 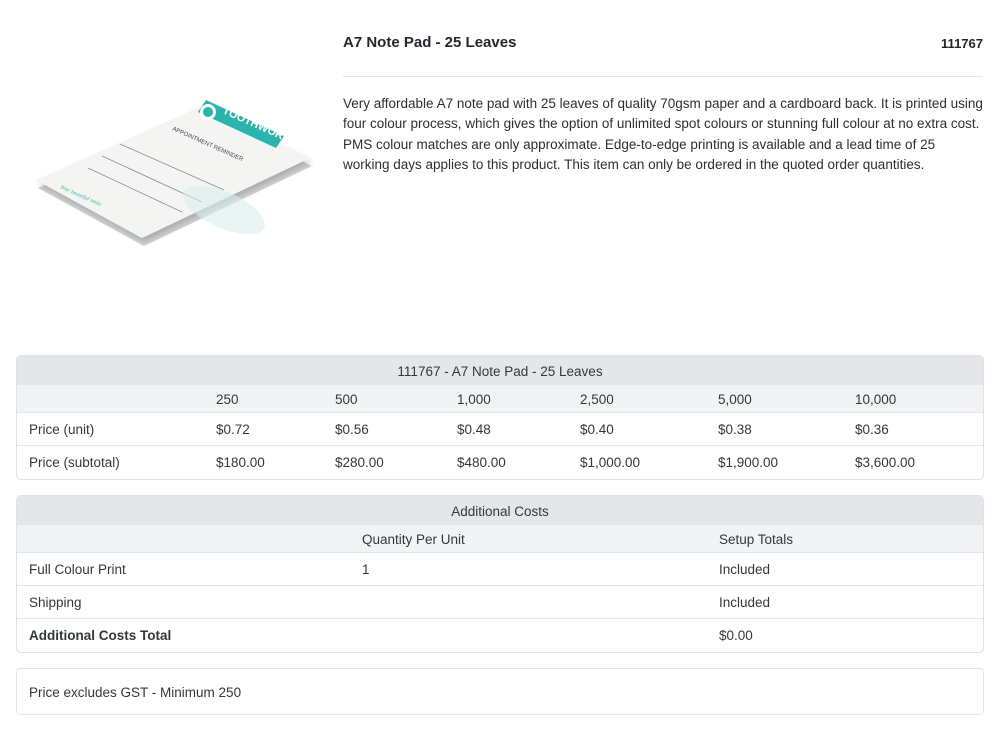 I want to click on additional-costs-title: Additional Costs, so click(x=500, y=510).